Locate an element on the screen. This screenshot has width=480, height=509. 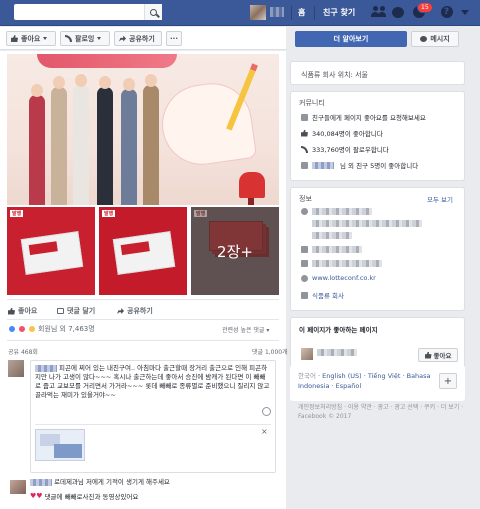
website-row: www.lotteconf.co.kr is located at coordinates (338, 278).